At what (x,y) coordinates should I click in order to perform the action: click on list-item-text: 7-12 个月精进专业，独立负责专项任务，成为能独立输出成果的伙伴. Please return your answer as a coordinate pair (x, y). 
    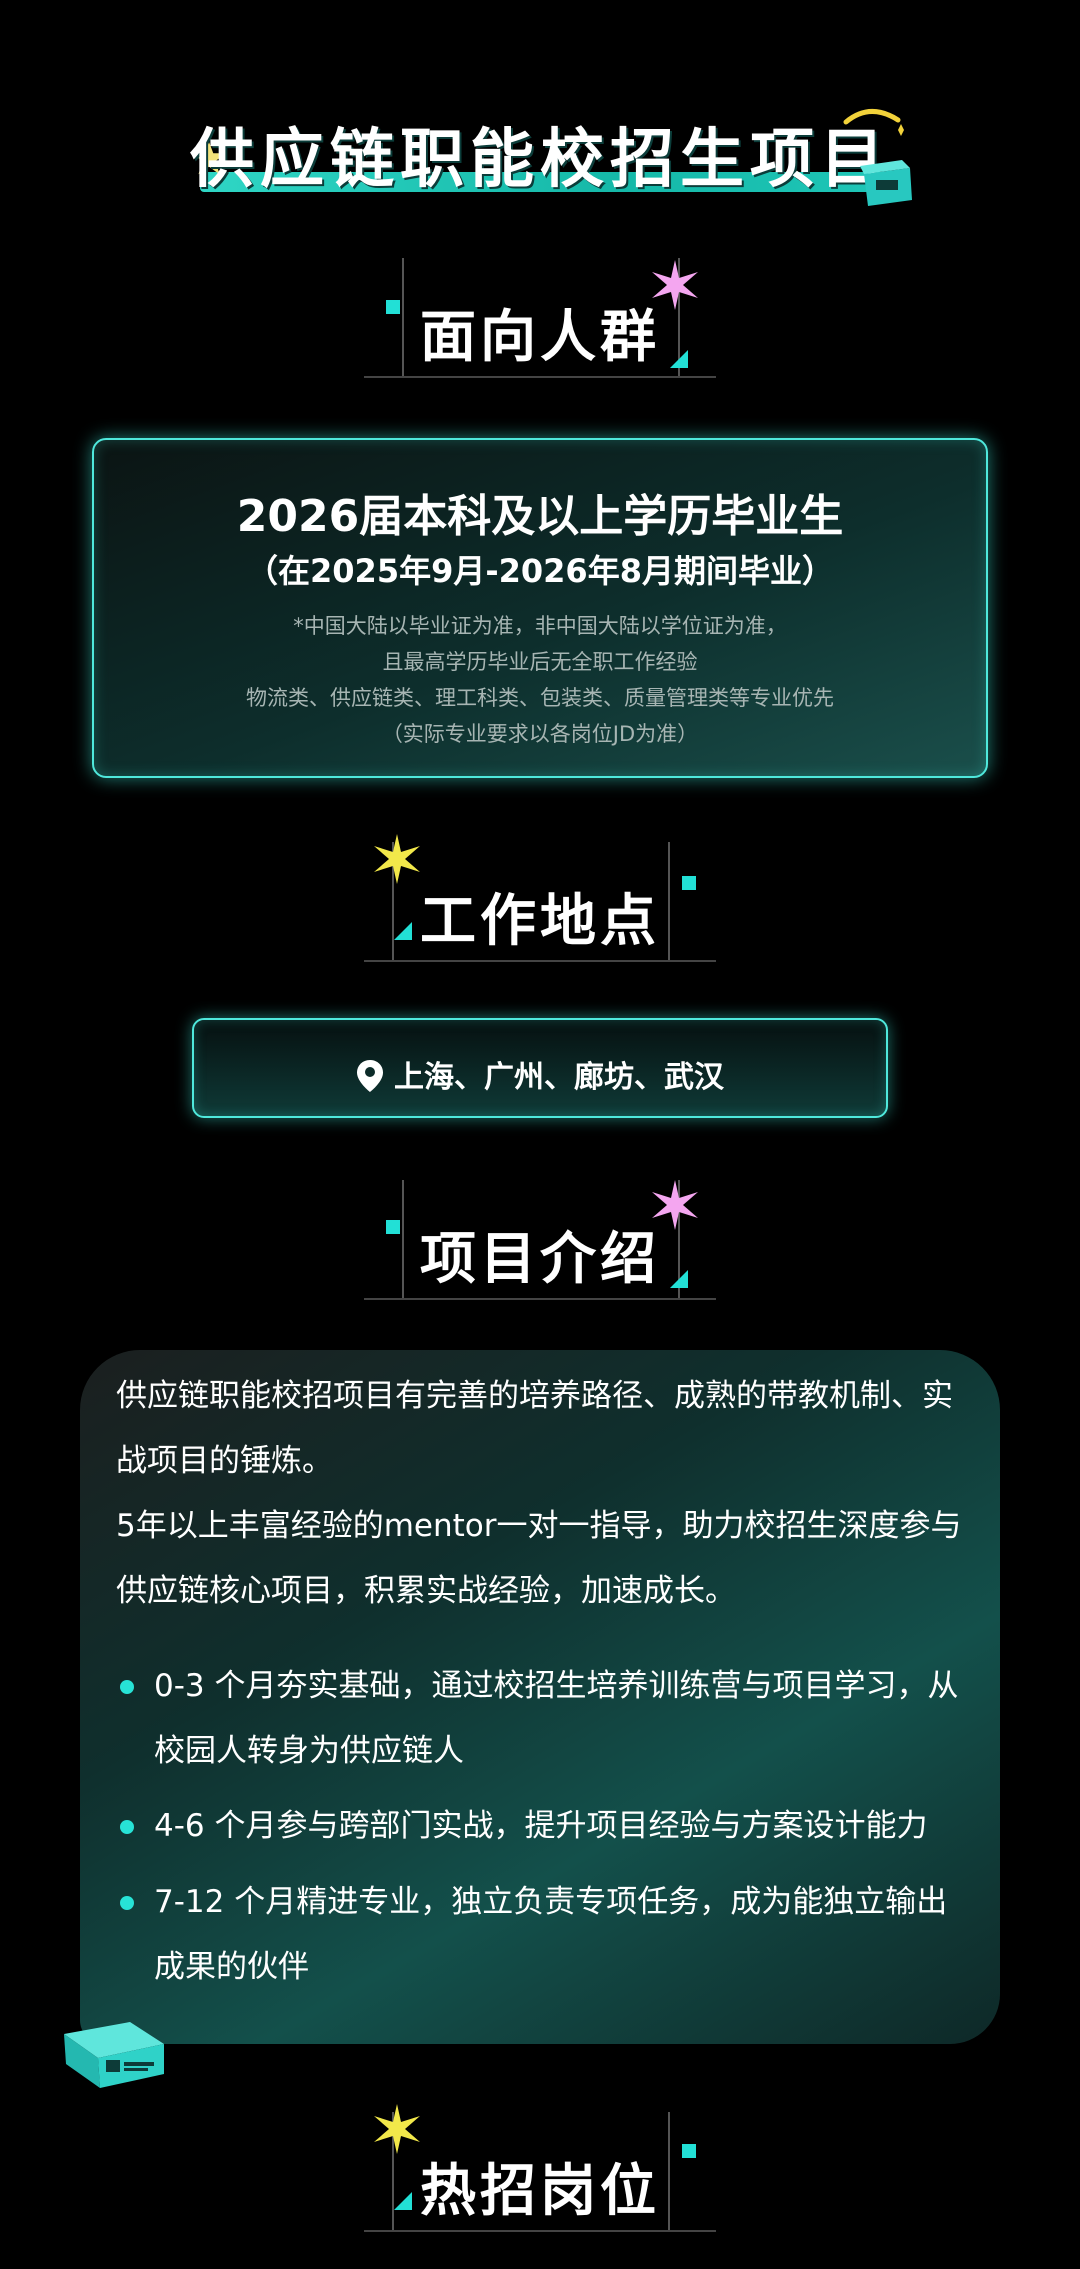
    Looking at the image, I should click on (551, 1934).